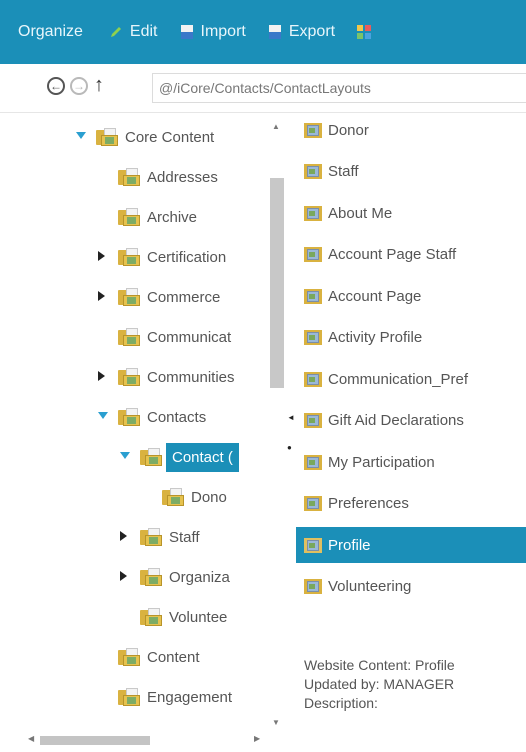 This screenshot has width=526, height=752. What do you see at coordinates (375, 337) in the screenshot?
I see `list-item-label: Activity Profile` at bounding box center [375, 337].